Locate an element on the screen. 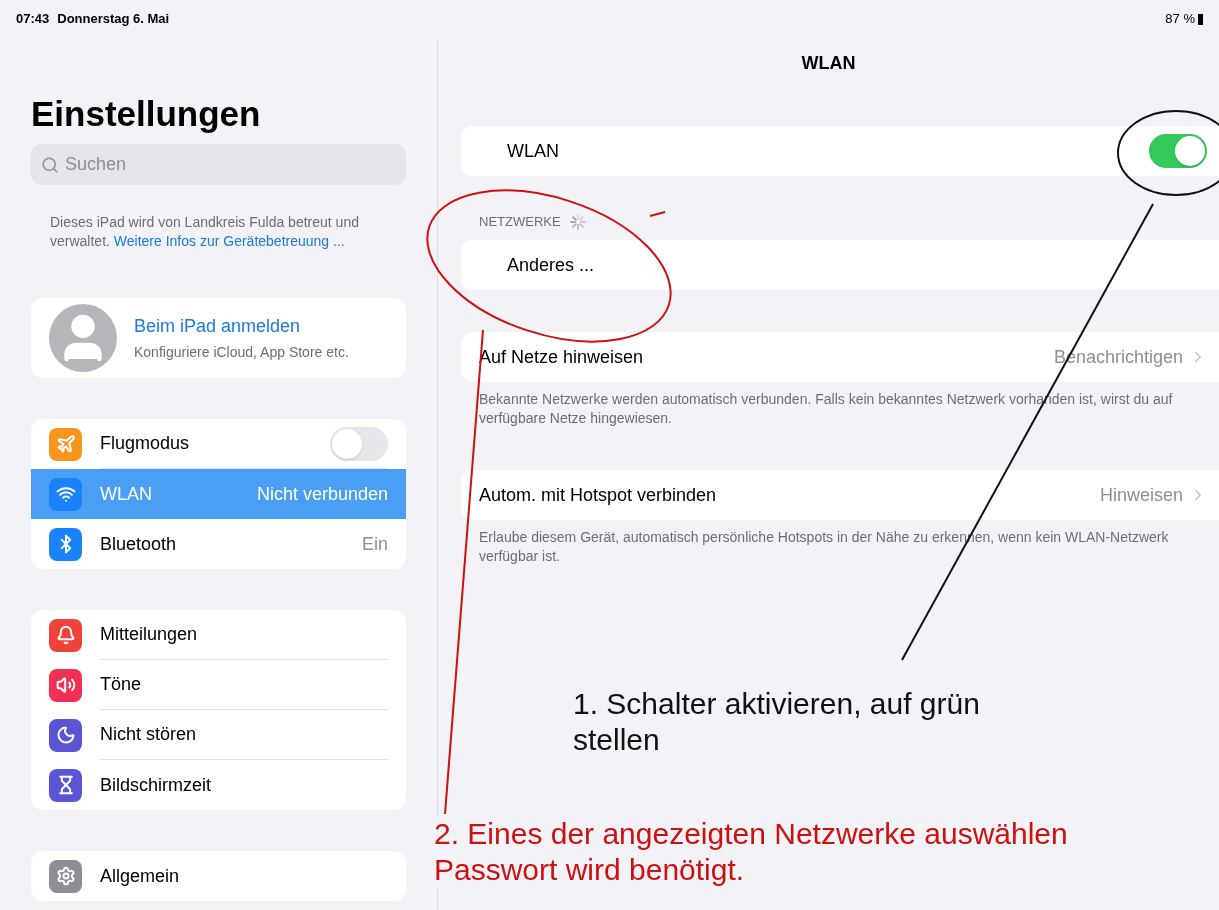 The width and height of the screenshot is (1219, 910). item-value: Nicht verbunden is located at coordinates (322, 494).